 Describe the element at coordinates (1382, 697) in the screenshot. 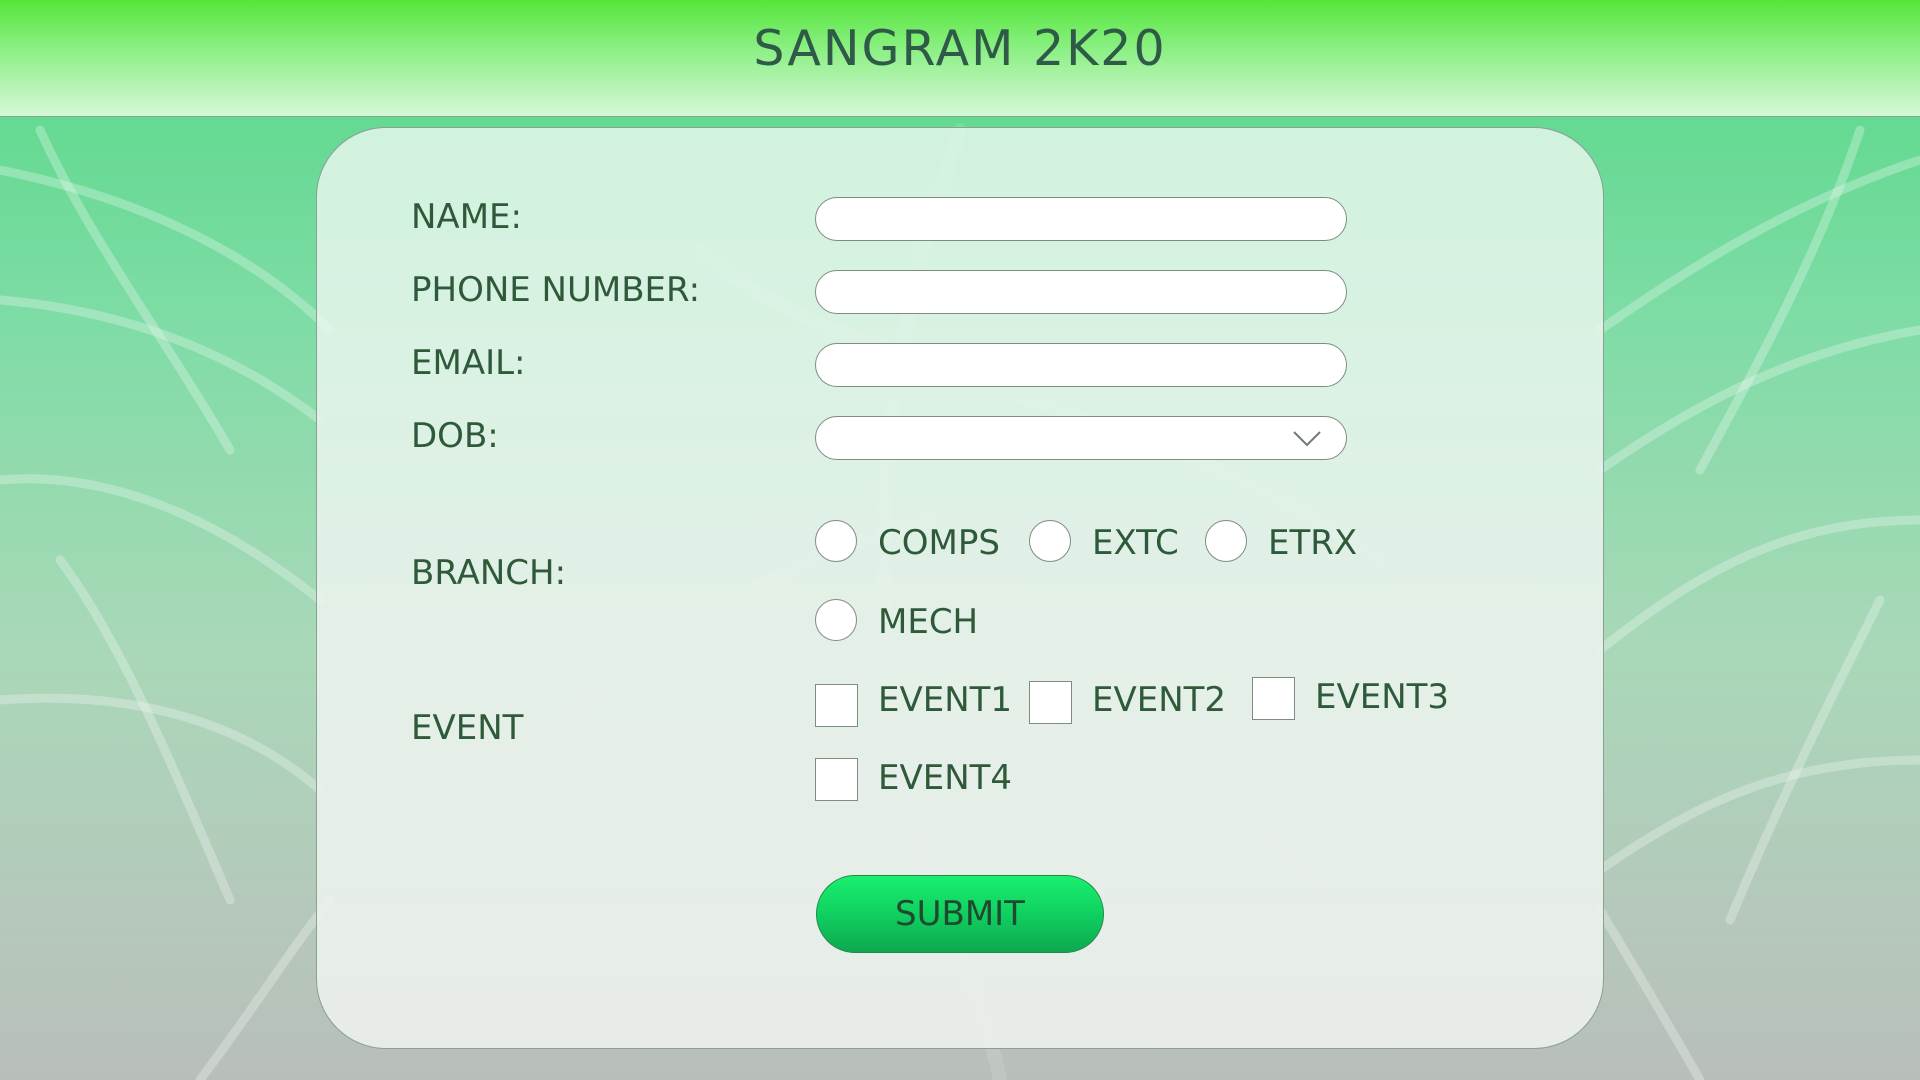

I see `event-option-label: EVENT3` at that location.